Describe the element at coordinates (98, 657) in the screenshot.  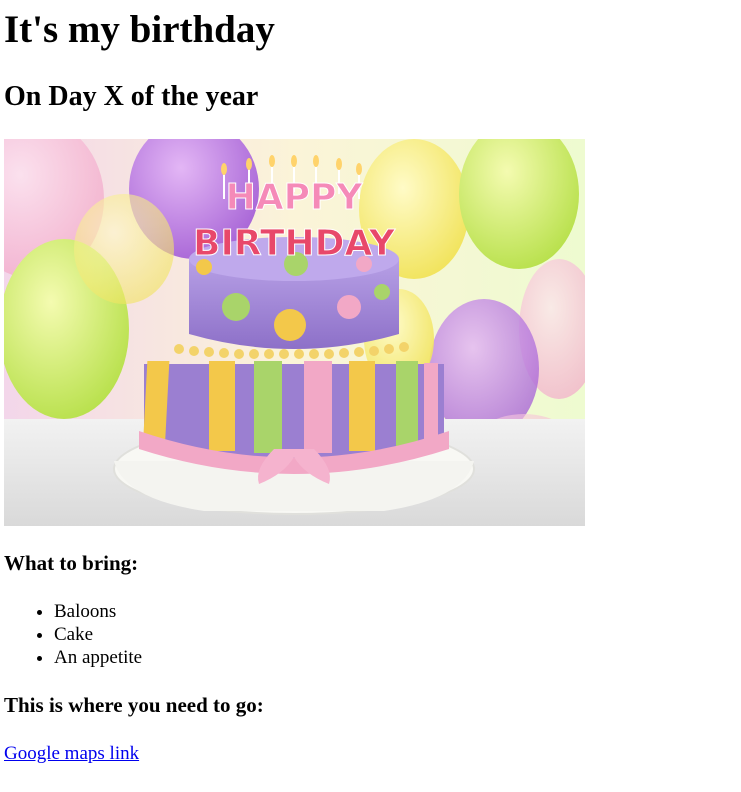
I see `list-item: An appetite` at that location.